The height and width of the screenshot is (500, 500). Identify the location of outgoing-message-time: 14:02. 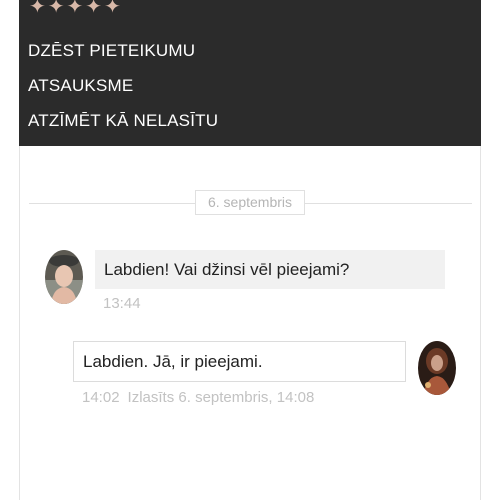
(101, 397).